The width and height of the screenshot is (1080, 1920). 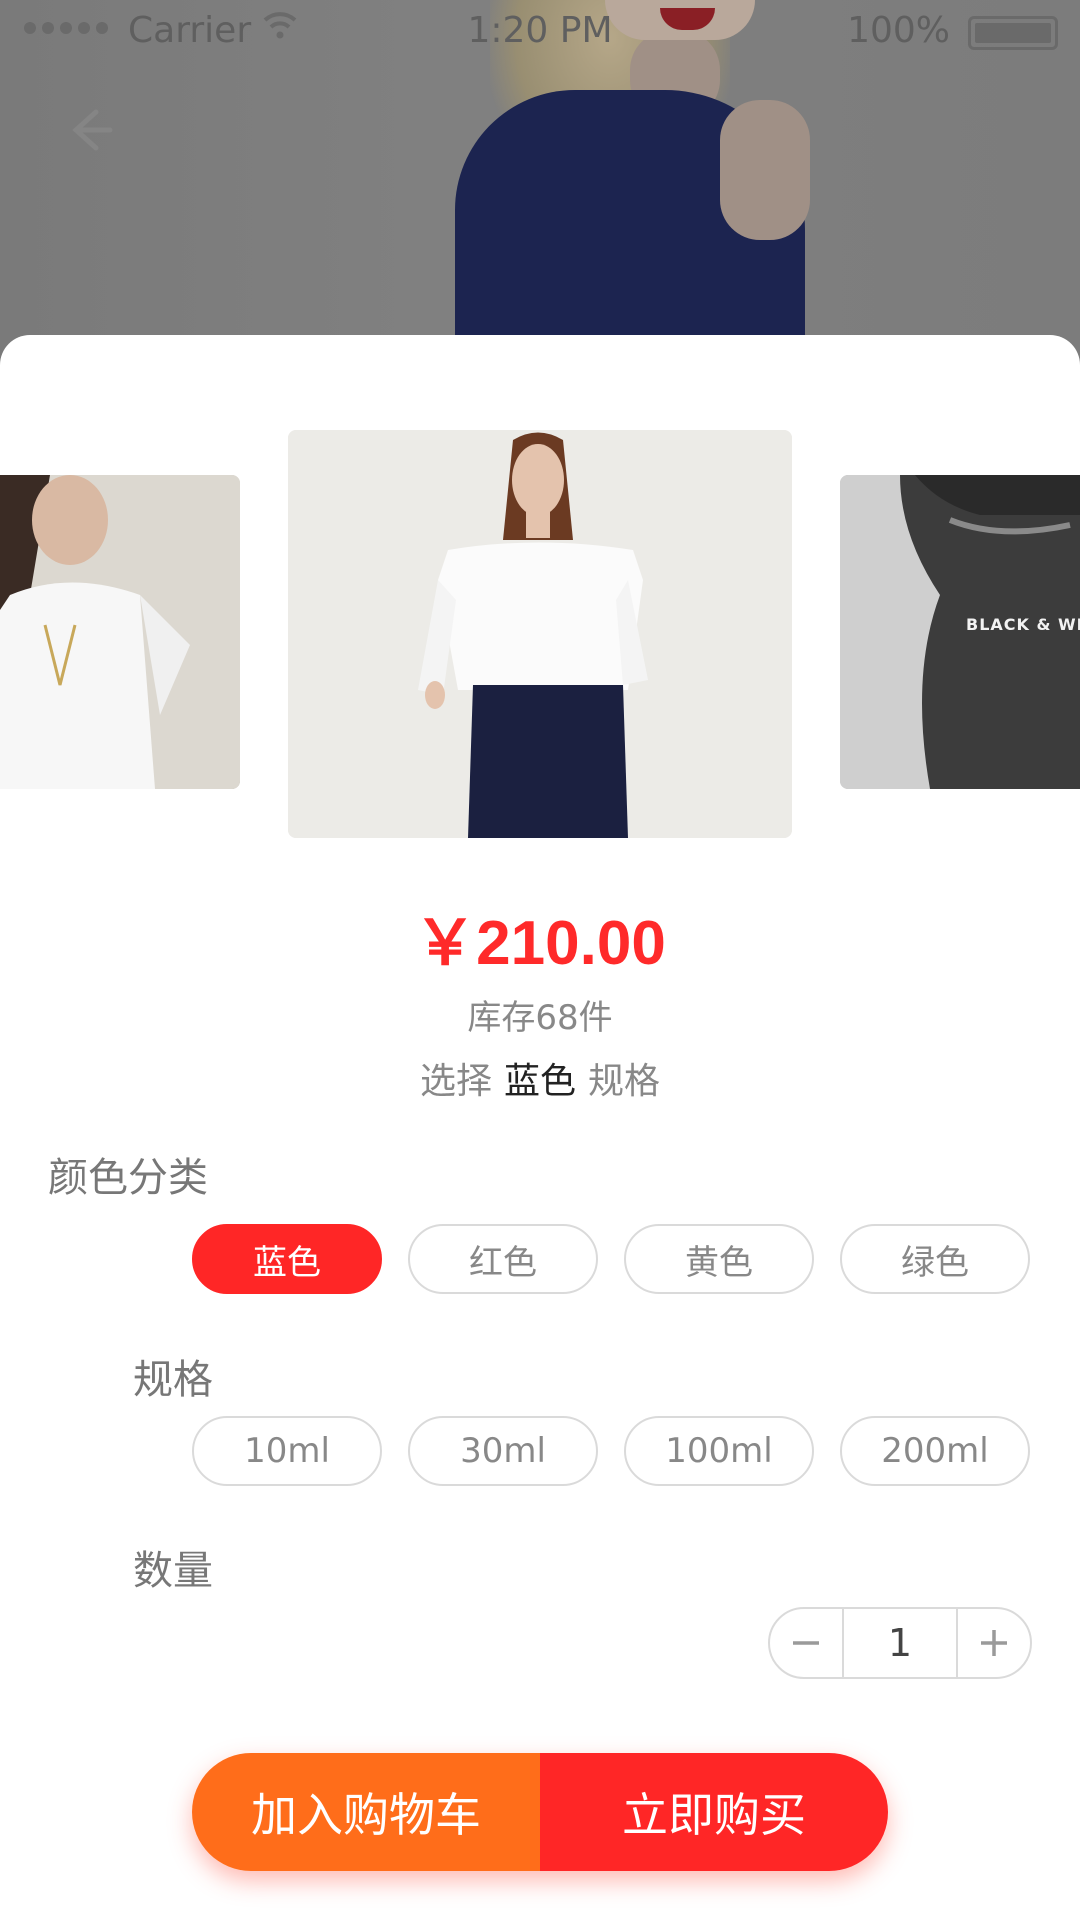 I want to click on action-bar: 加入购物车 立即购买, so click(x=540, y=1812).